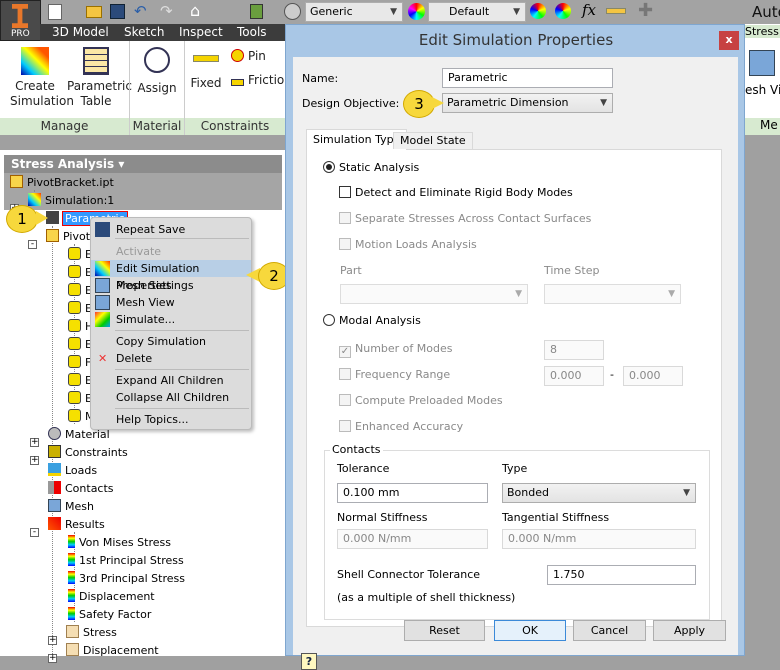  What do you see at coordinates (416, 11) in the screenshot?
I see `color-wheel-icon` at bounding box center [416, 11].